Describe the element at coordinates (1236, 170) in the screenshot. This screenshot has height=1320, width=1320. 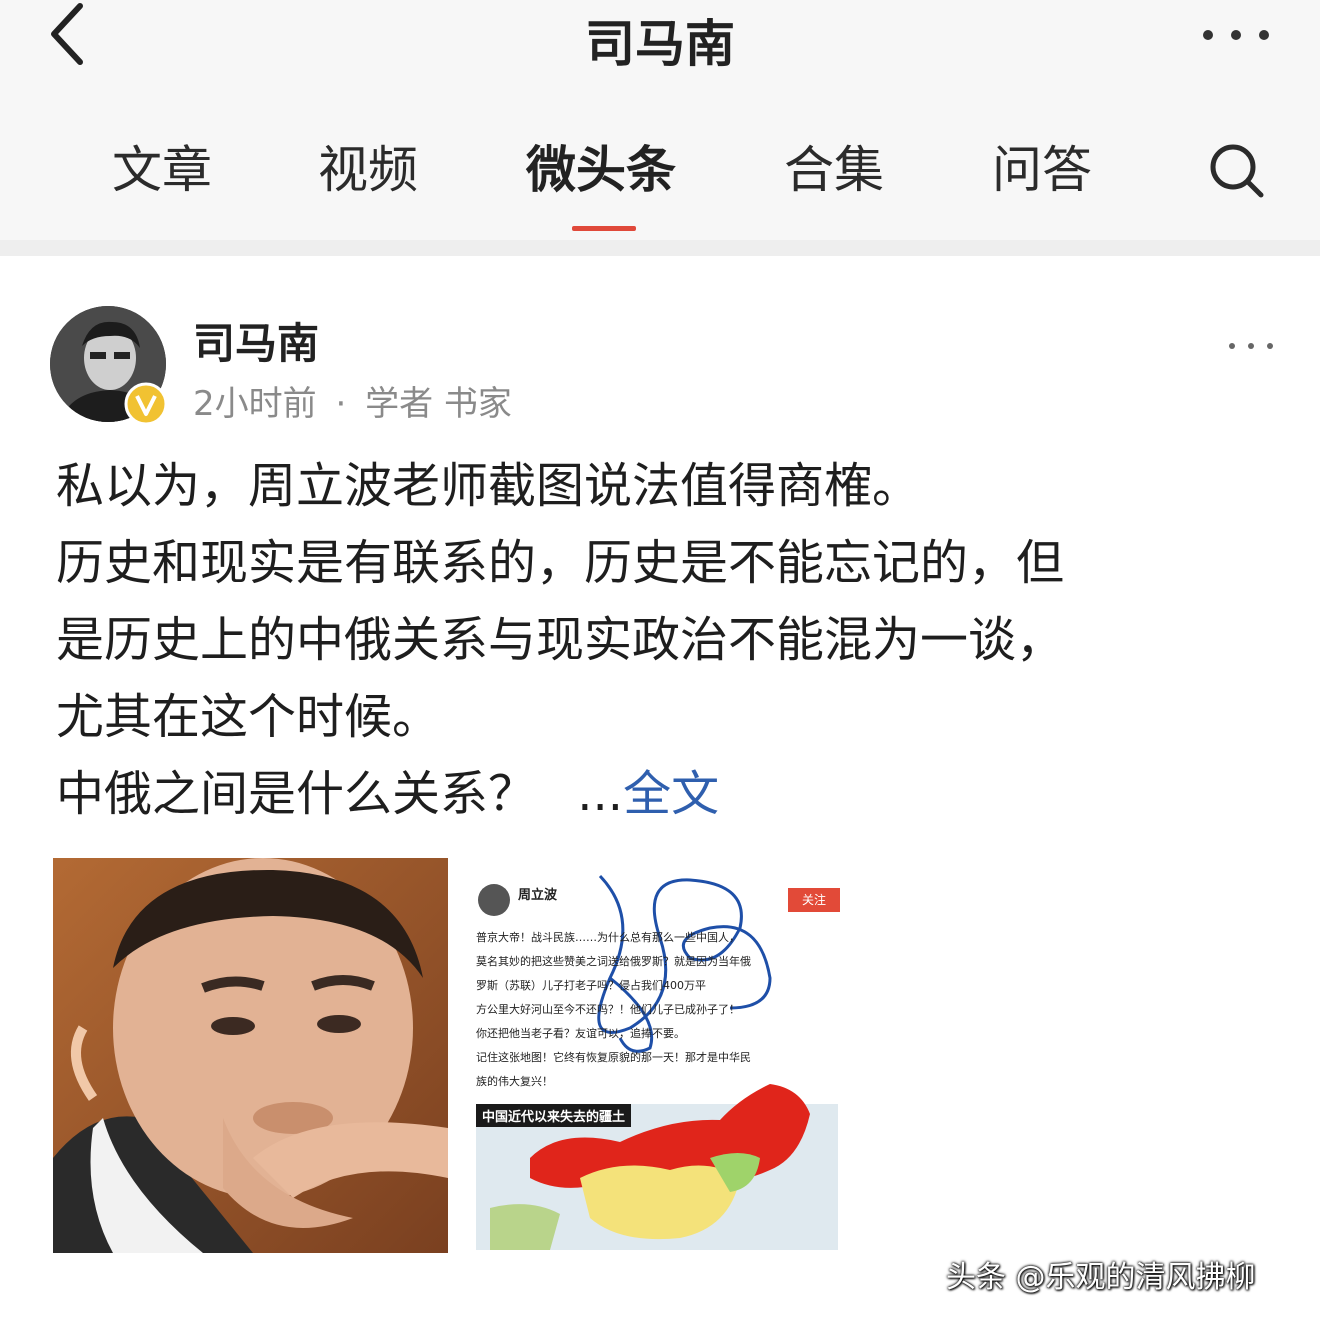
I see `search-icon` at that location.